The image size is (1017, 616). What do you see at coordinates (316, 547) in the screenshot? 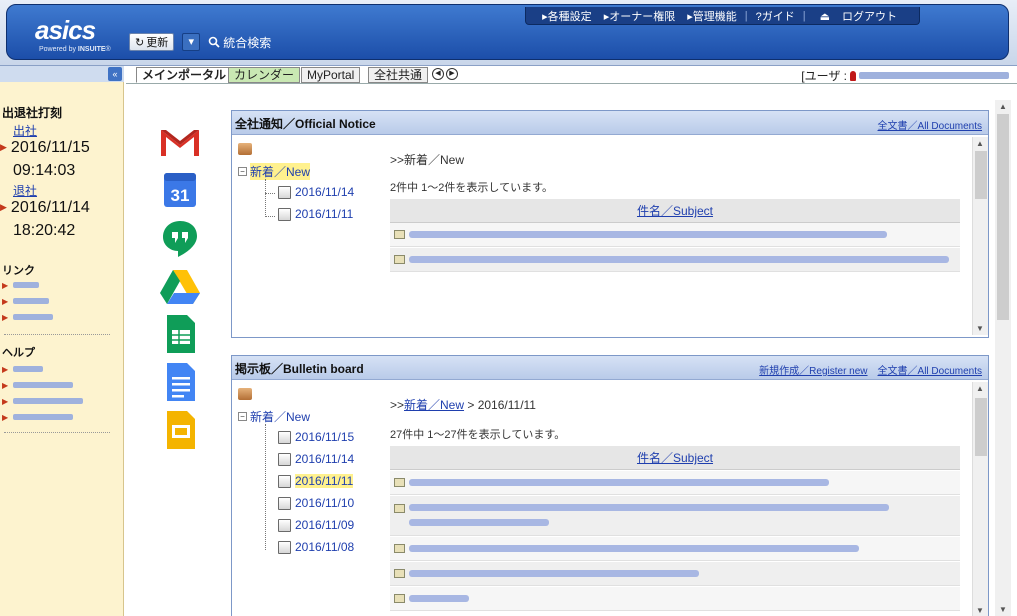
I see `tree-date-item: 2016/11/08` at bounding box center [316, 547].